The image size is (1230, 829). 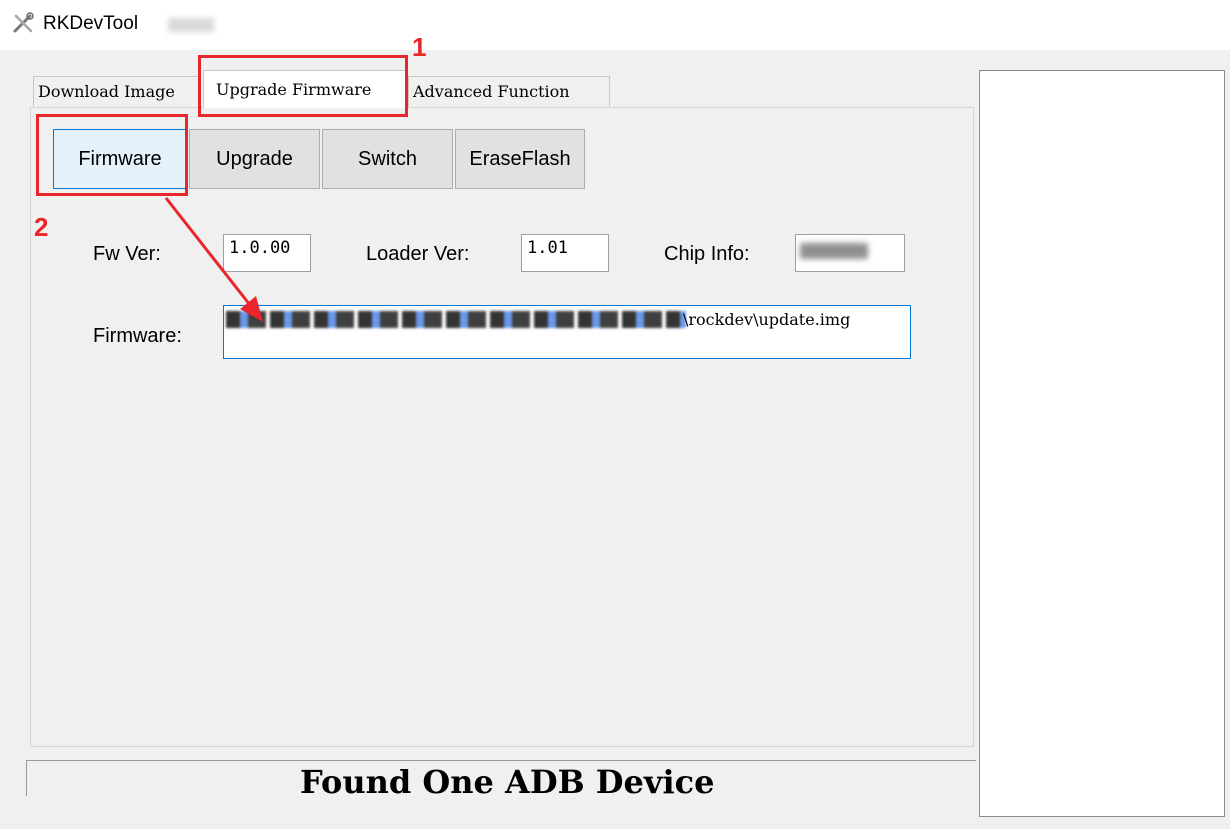 I want to click on firmware-path-label: Firmware:, so click(x=137, y=336).